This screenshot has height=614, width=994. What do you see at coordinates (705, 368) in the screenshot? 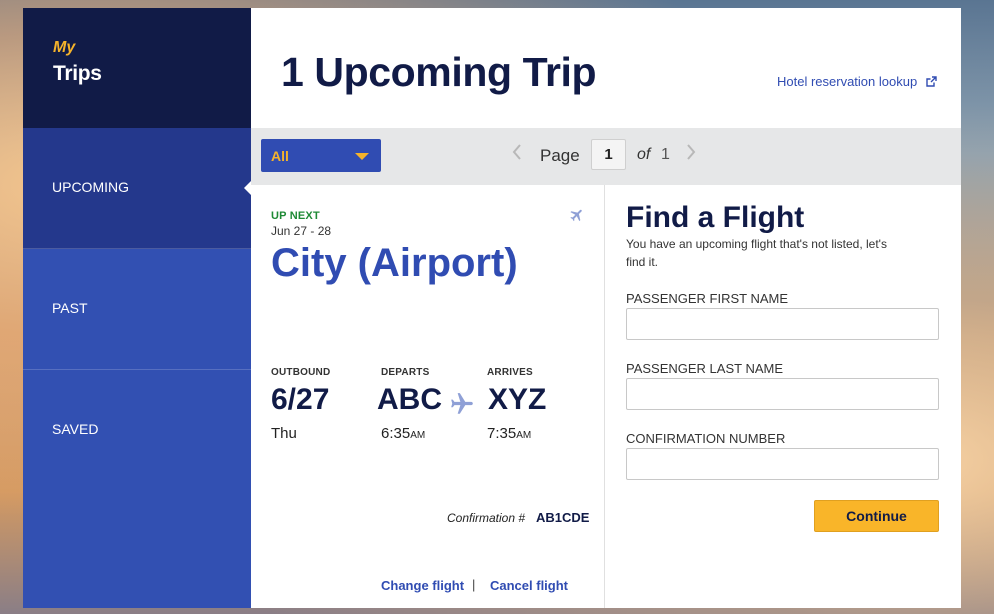
I see `last-name-label: PASSENGER LAST NAME` at bounding box center [705, 368].